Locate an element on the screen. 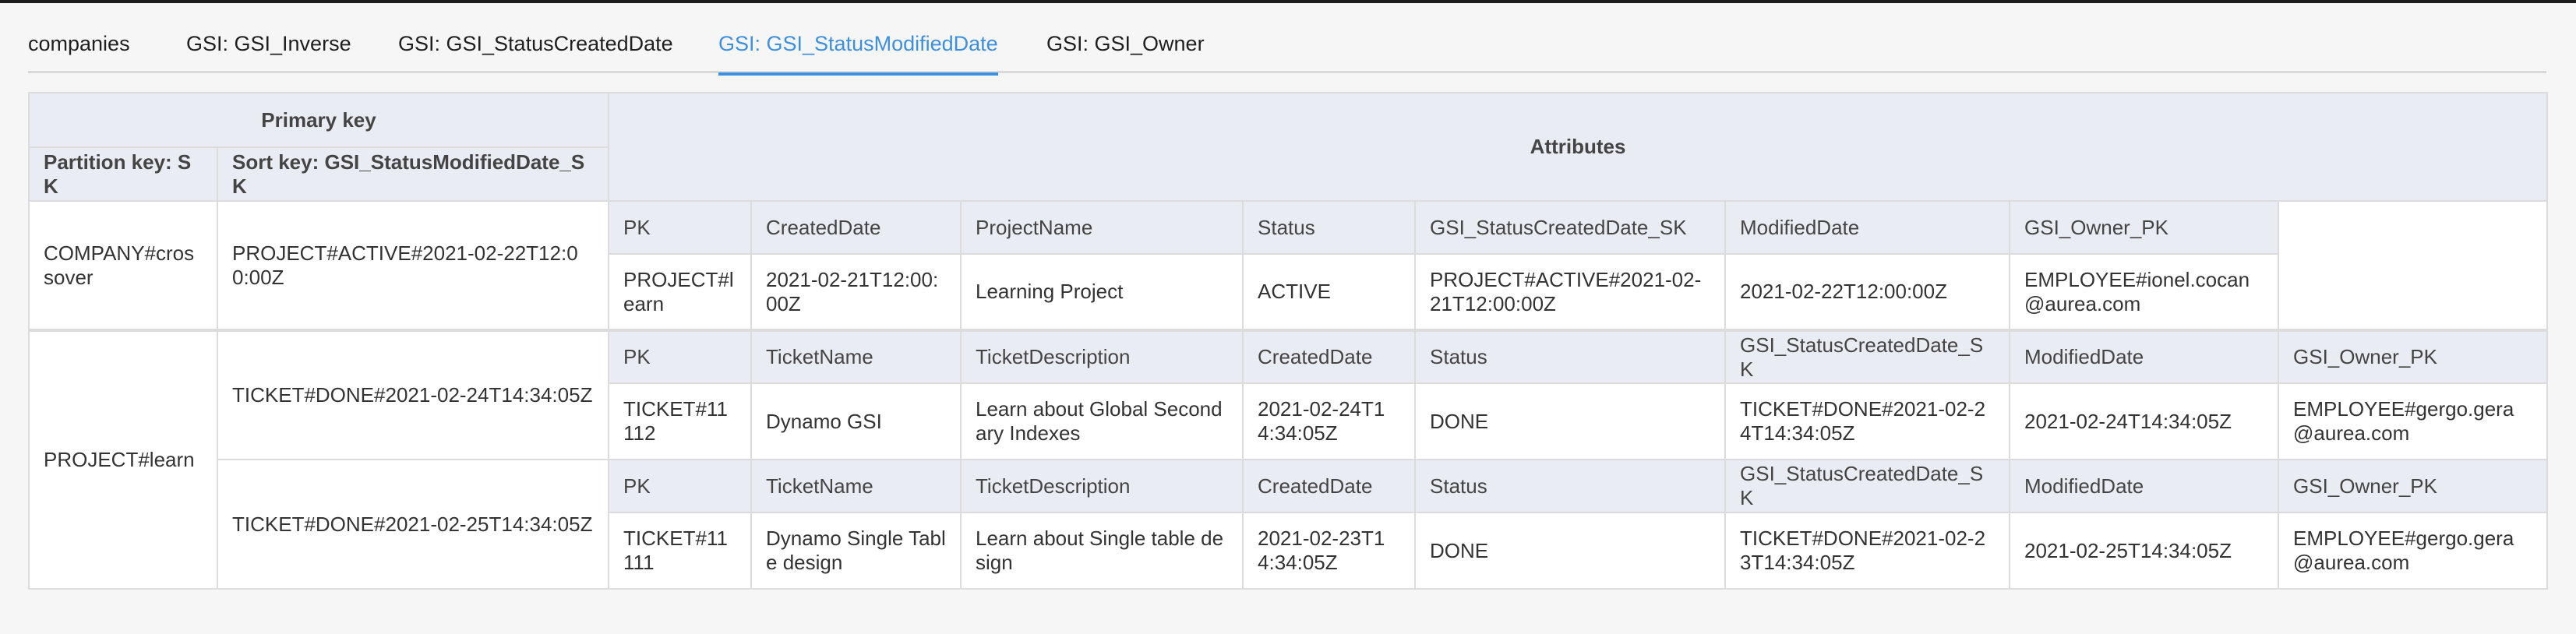 This screenshot has height=634, width=2576. attribute-value: EMPLOYEE#ionel.cocan@aurea.com is located at coordinates (2144, 292).